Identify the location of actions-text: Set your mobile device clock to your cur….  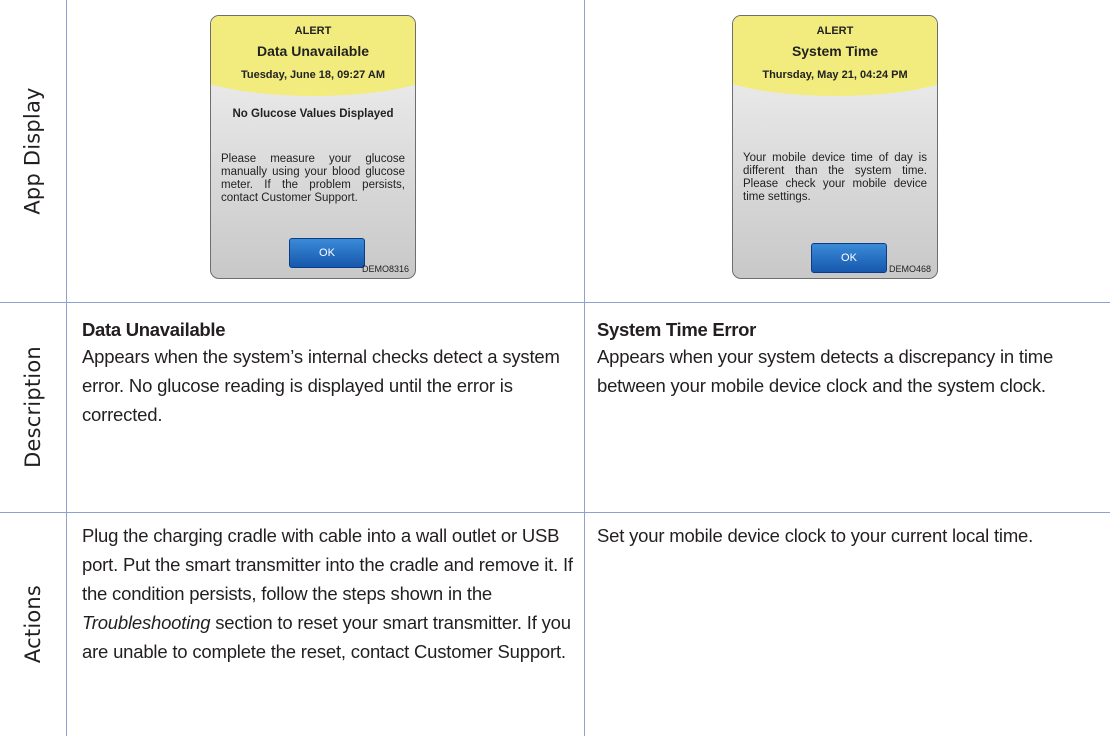
(815, 535).